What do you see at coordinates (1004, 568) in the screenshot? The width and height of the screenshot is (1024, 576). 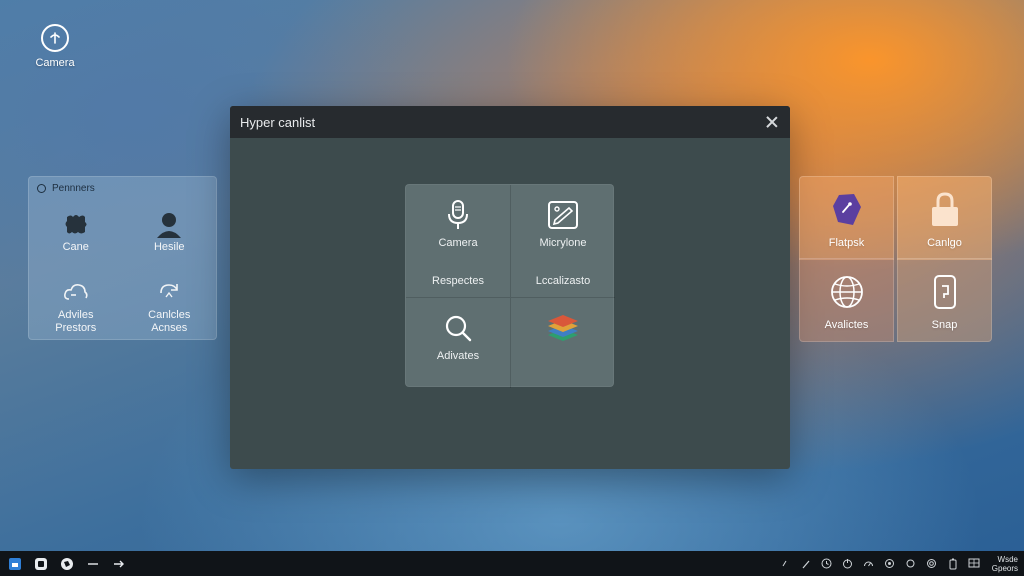 I see `clock-line-2: Gpeors` at bounding box center [1004, 568].